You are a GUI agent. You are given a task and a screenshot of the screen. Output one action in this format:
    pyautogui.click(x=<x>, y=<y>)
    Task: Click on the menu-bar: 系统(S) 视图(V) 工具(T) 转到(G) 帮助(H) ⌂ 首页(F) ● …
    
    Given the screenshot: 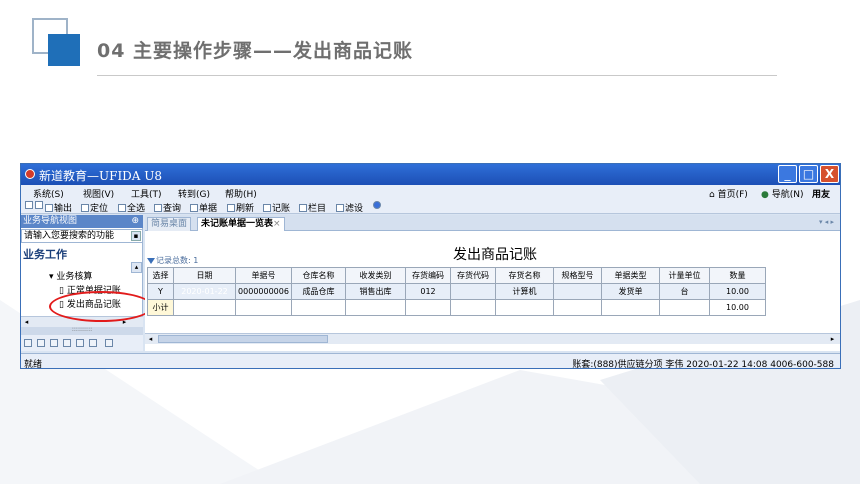 What is the action you would take?
    pyautogui.click(x=430, y=192)
    